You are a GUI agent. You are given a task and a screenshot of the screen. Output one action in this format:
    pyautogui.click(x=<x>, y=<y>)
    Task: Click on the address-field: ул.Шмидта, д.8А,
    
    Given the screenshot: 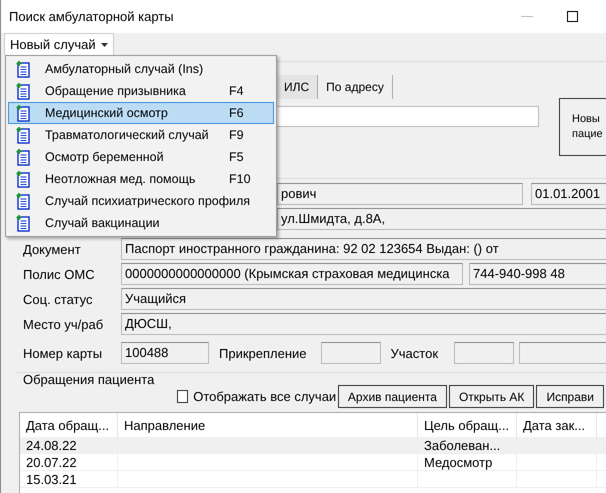 What is the action you would take?
    pyautogui.click(x=441, y=219)
    